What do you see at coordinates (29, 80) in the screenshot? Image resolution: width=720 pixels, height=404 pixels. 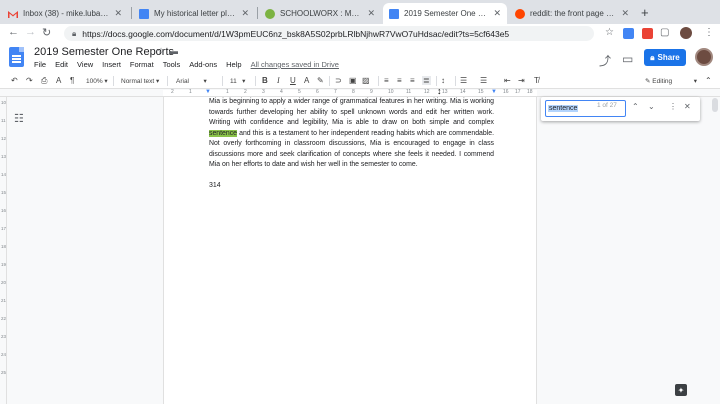 I see `redo-icon: ↷` at bounding box center [29, 80].